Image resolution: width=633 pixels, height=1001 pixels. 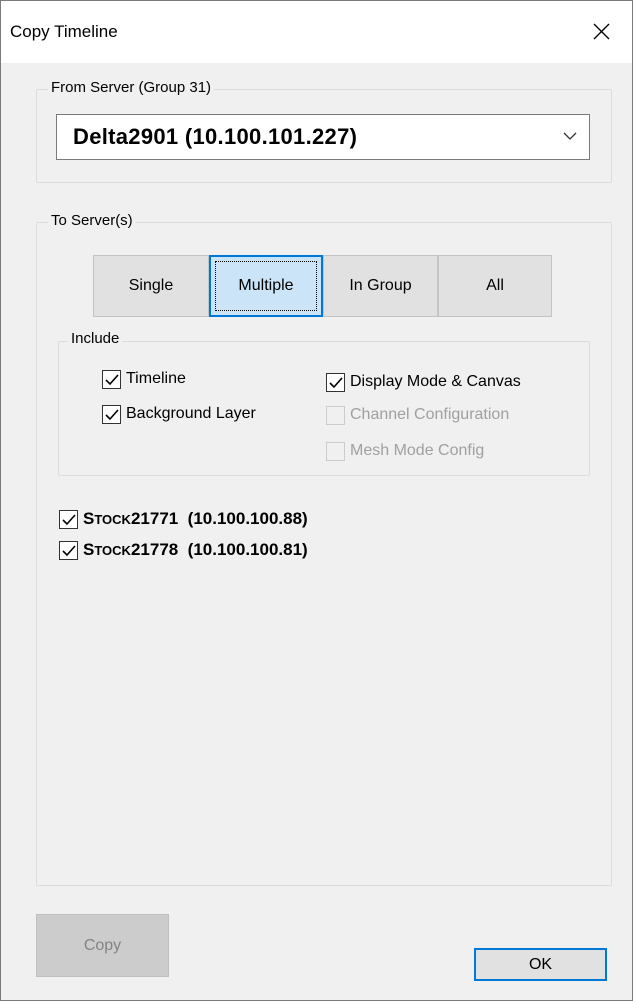 I want to click on window-title: Copy Timeline, so click(x=64, y=31).